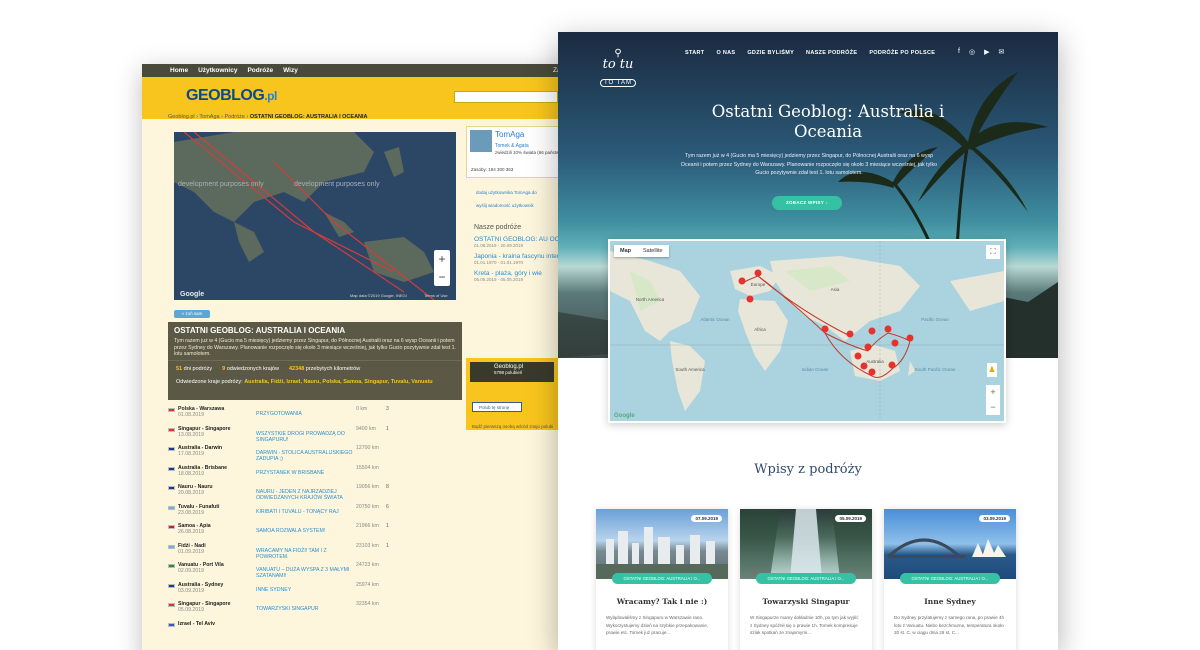 The height and width of the screenshot is (650, 1200). I want to click on label-asia: Asia, so click(835, 289).